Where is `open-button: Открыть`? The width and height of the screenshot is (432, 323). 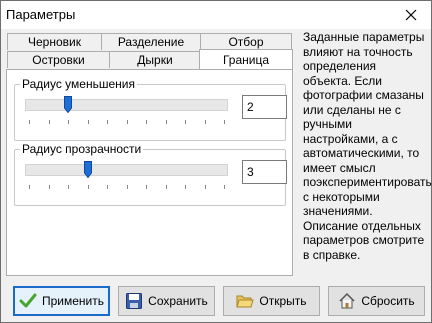
open-button: Открыть is located at coordinates (271, 301).